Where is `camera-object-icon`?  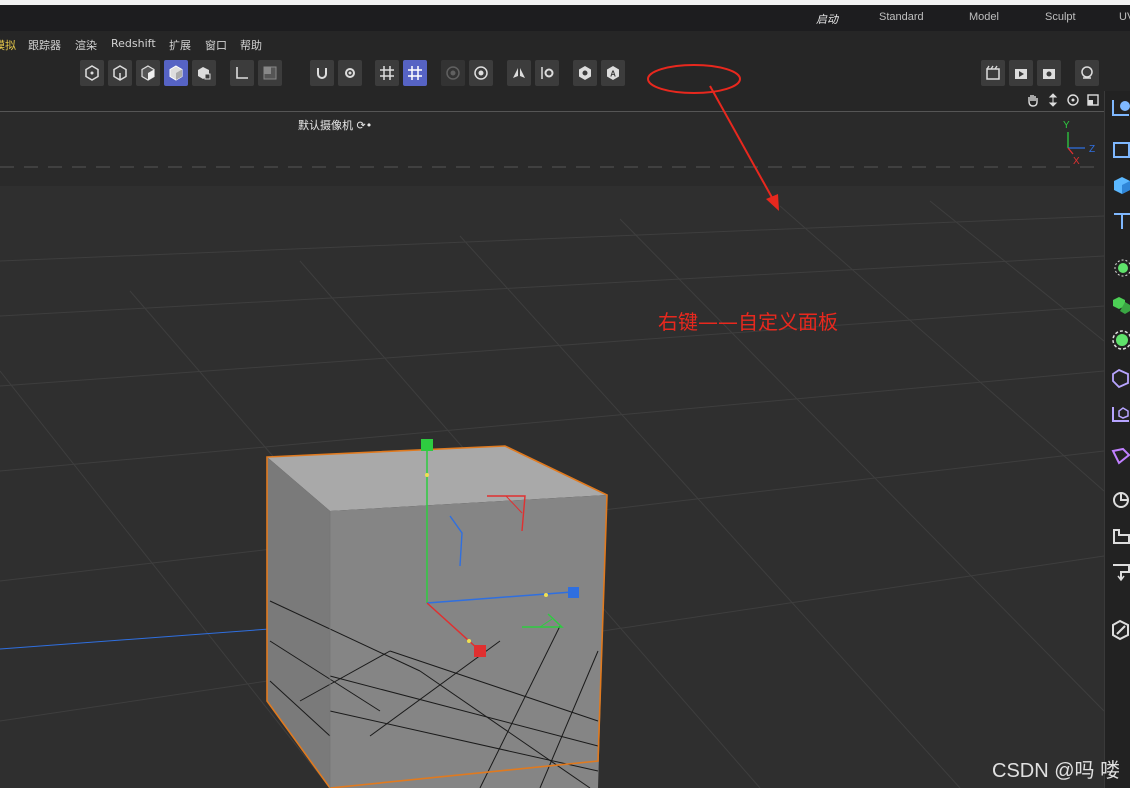
camera-object-icon is located at coordinates (1119, 500).